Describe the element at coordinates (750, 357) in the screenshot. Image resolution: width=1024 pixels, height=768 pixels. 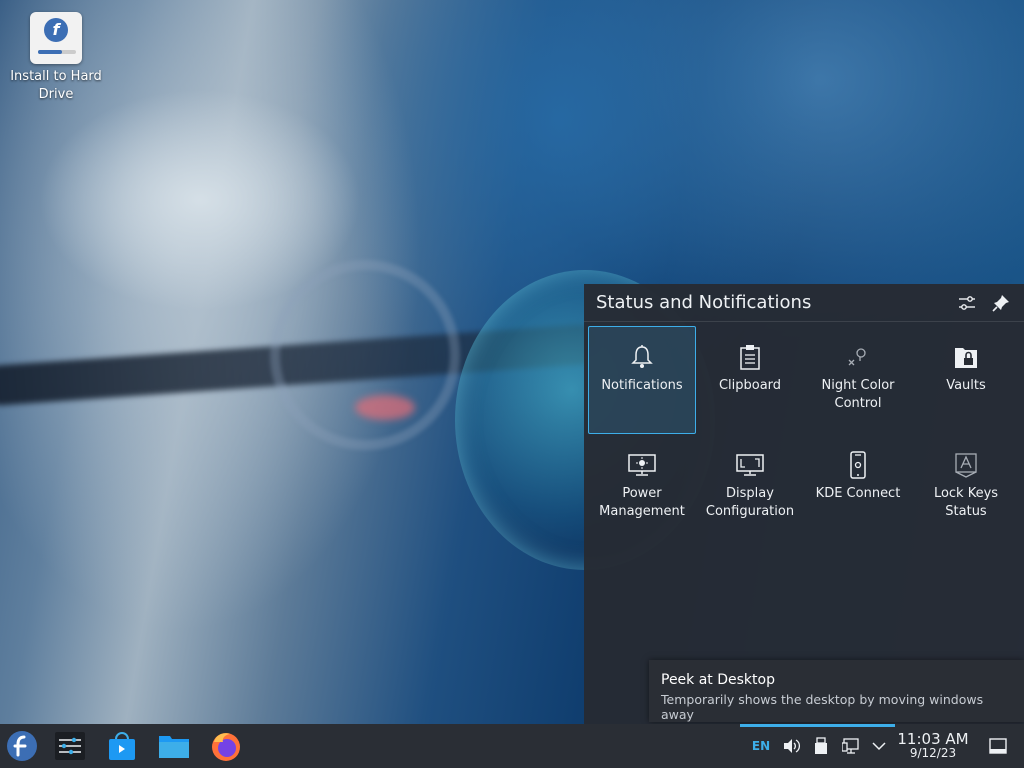
I see `clipboard-icon` at that location.